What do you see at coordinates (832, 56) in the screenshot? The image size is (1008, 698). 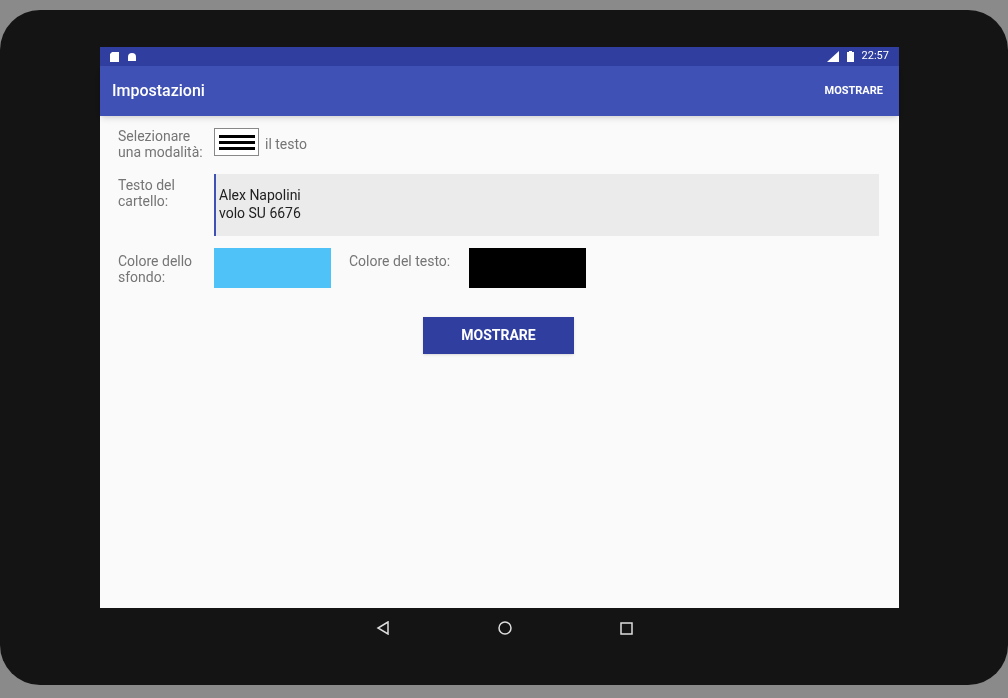 I see `signal-icon` at bounding box center [832, 56].